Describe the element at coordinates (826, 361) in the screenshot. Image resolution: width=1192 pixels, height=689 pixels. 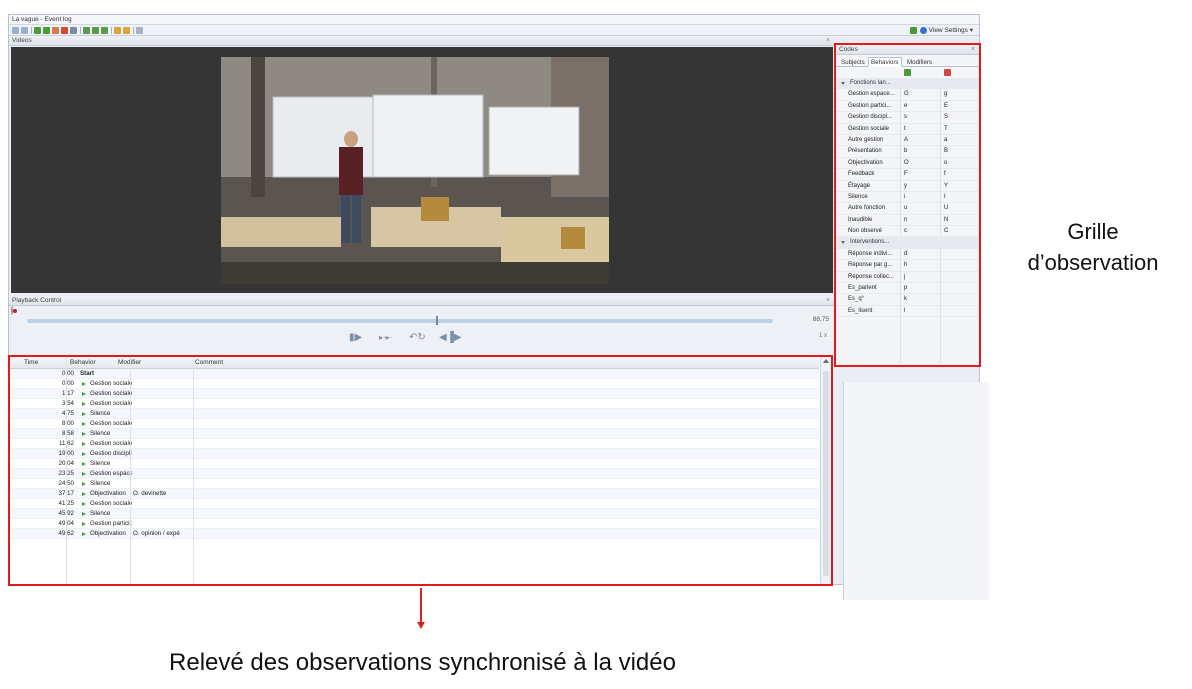
I see `scroll-up-icon` at that location.